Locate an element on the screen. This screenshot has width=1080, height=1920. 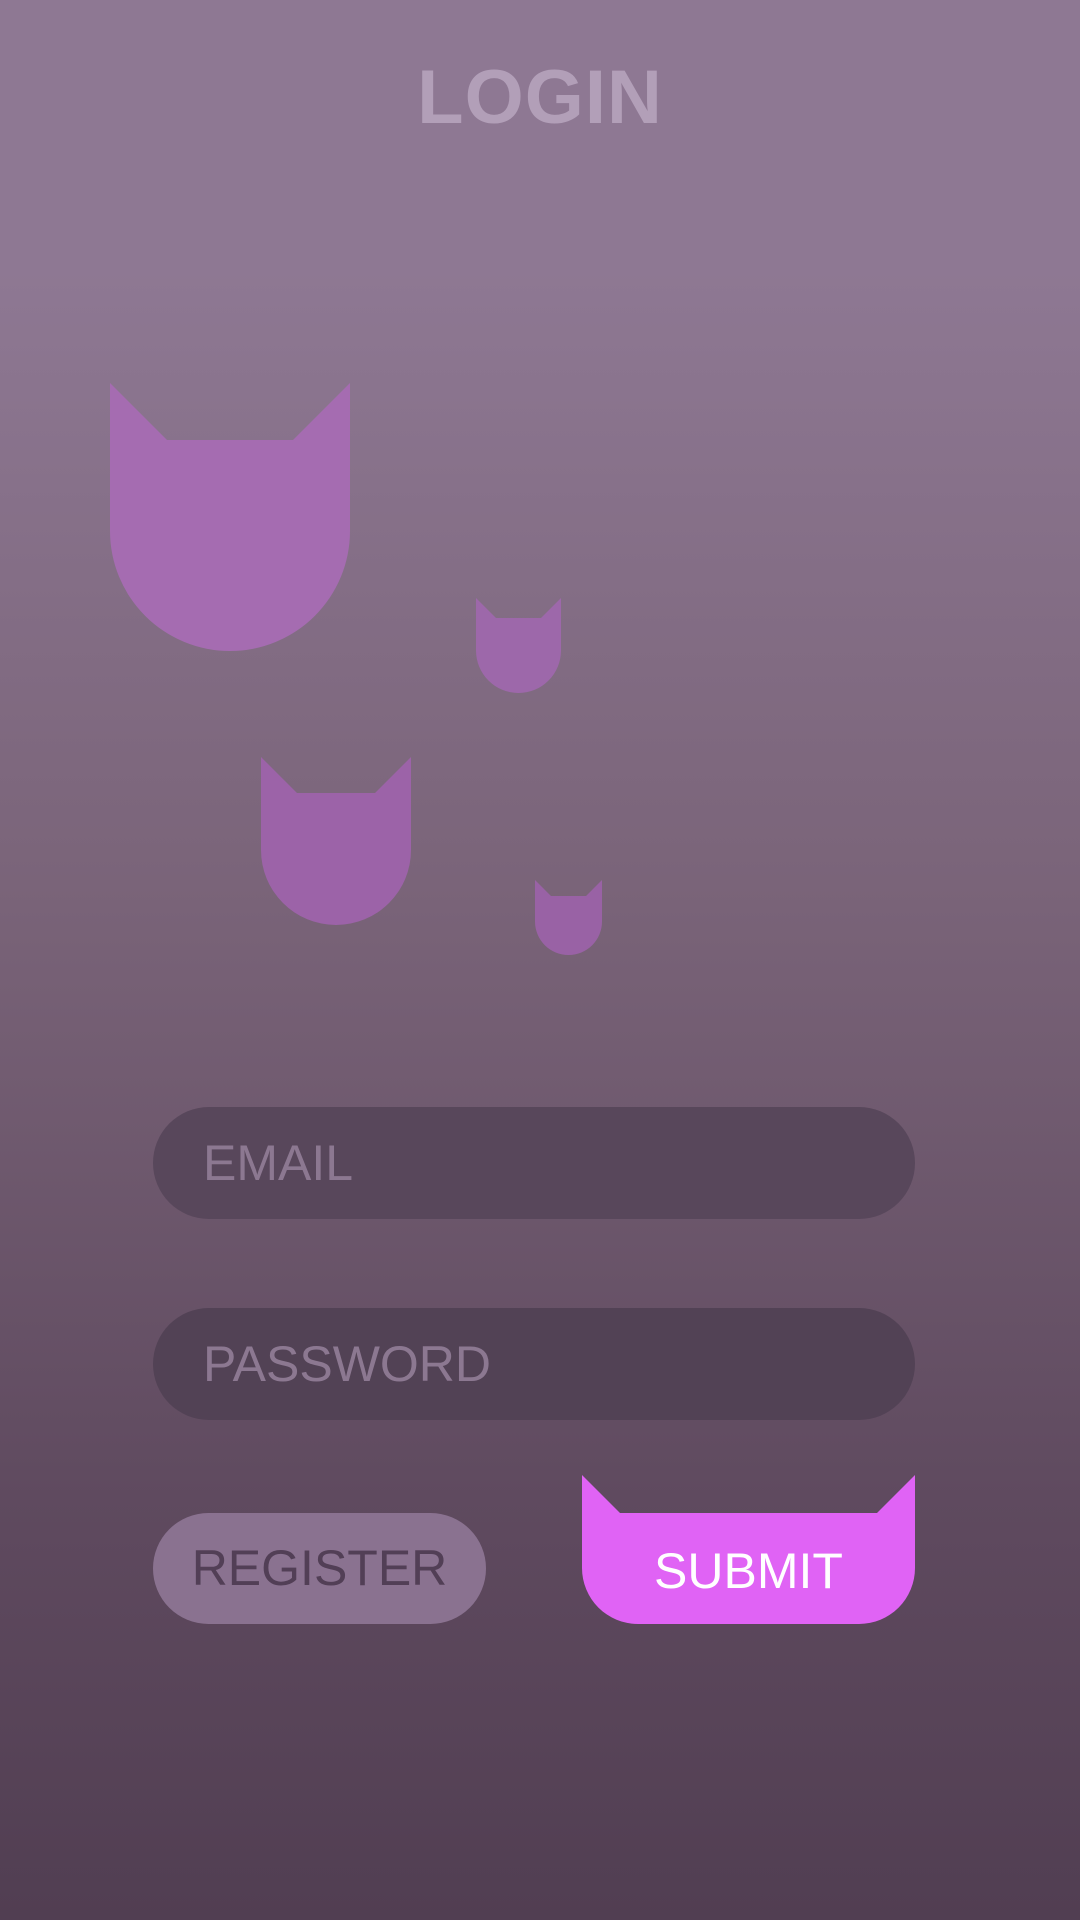
email-field is located at coordinates (534, 1163).